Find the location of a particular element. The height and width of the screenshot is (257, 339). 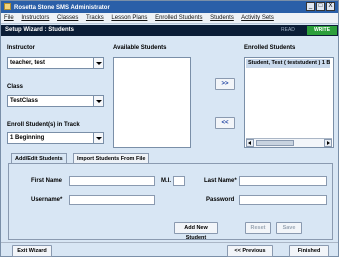

menu-enrolled-students: Enrolled Students is located at coordinates (178, 18).